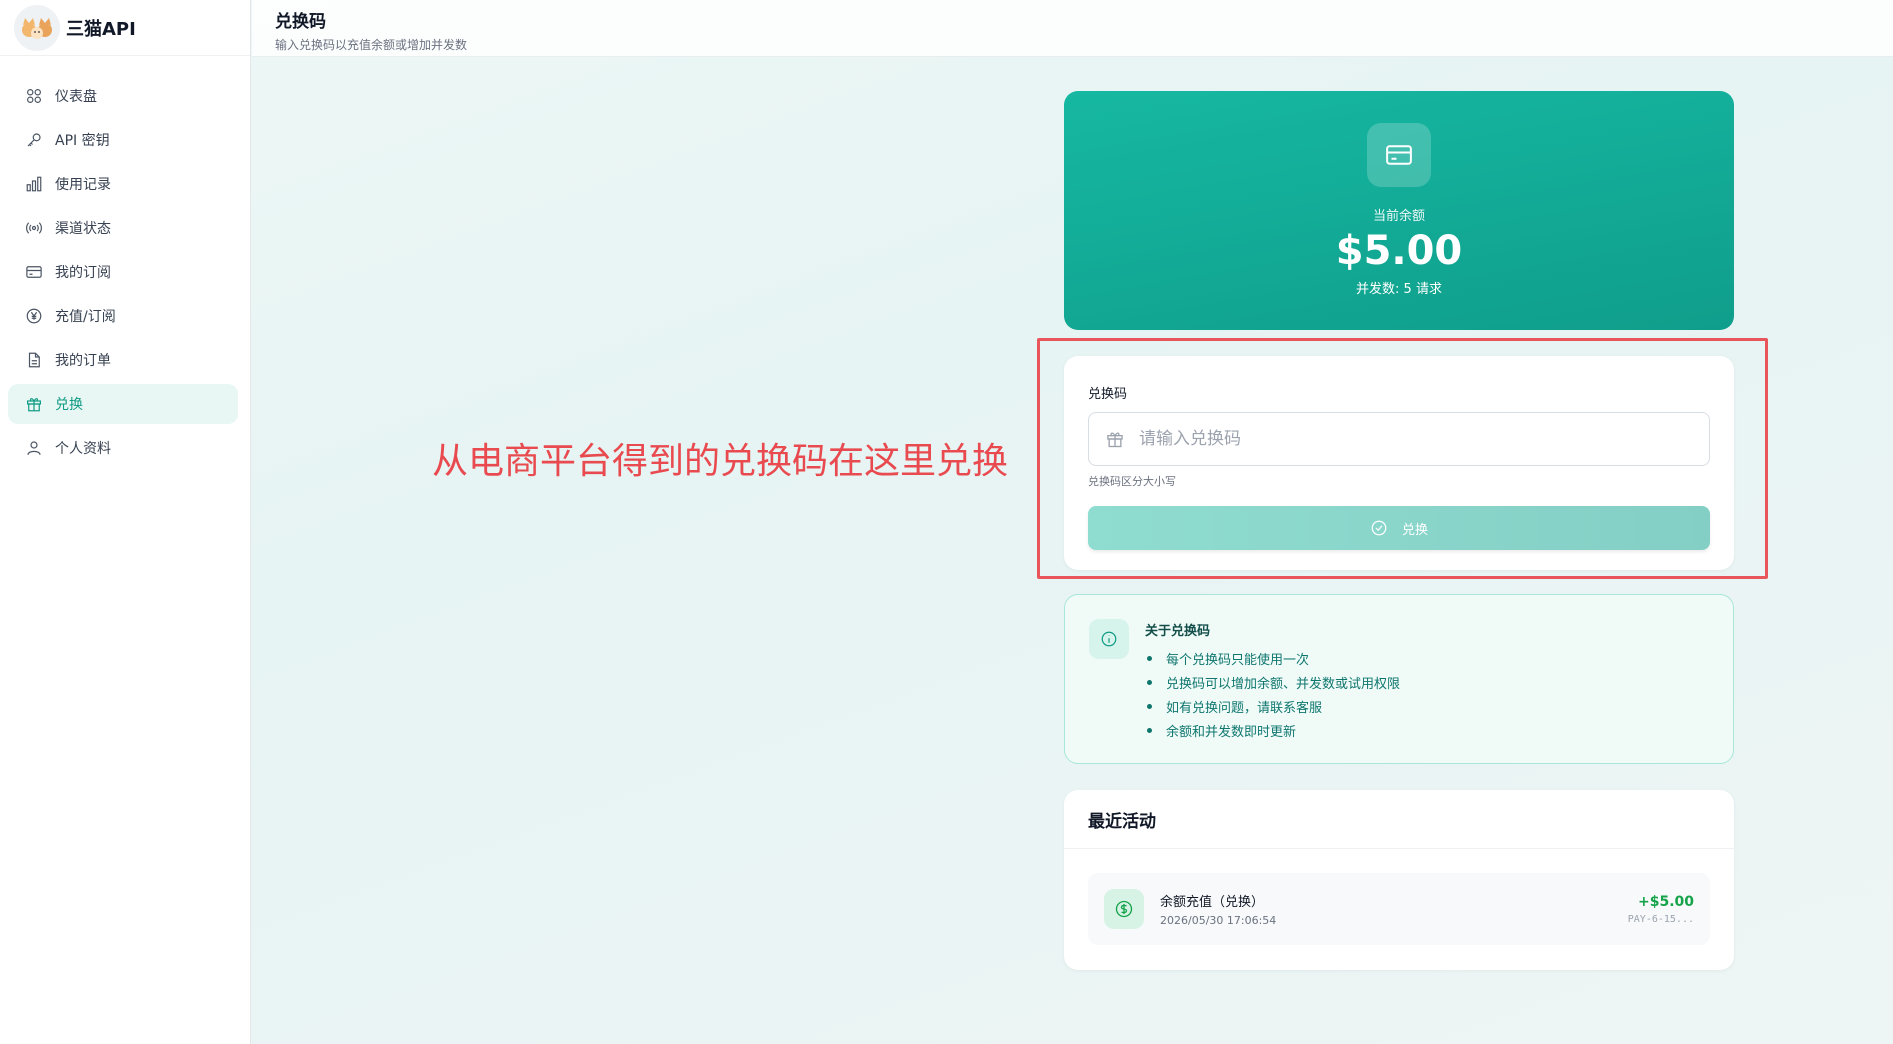 The image size is (1893, 1044). Describe the element at coordinates (83, 273) in the screenshot. I see `sidebar-item-label: 我的订阅` at that location.